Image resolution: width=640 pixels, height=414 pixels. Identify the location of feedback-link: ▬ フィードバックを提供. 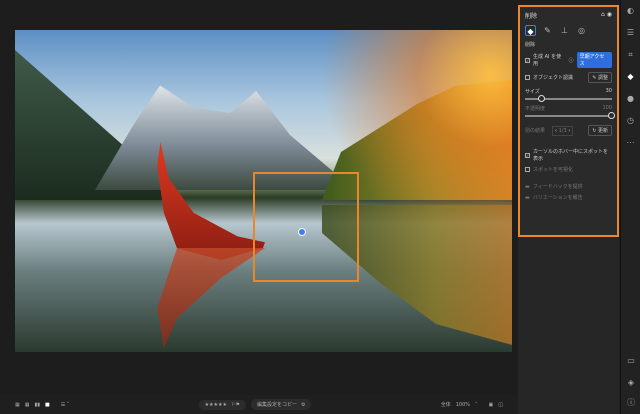
(568, 187).